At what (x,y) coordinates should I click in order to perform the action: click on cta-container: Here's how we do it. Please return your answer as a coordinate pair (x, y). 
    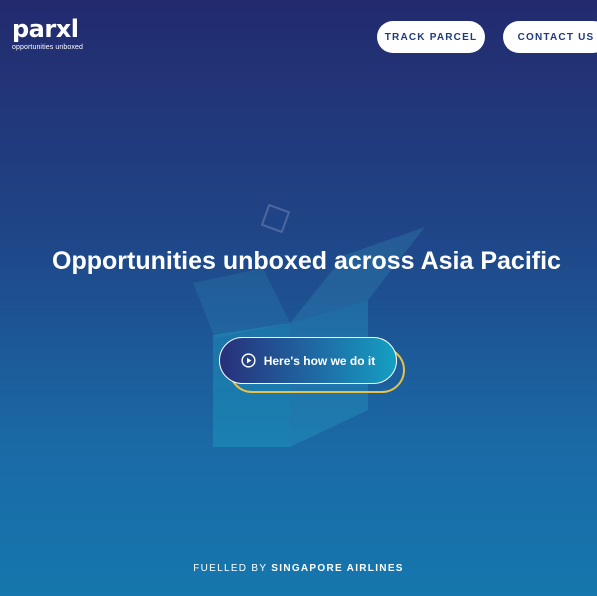
    Looking at the image, I should click on (314, 366).